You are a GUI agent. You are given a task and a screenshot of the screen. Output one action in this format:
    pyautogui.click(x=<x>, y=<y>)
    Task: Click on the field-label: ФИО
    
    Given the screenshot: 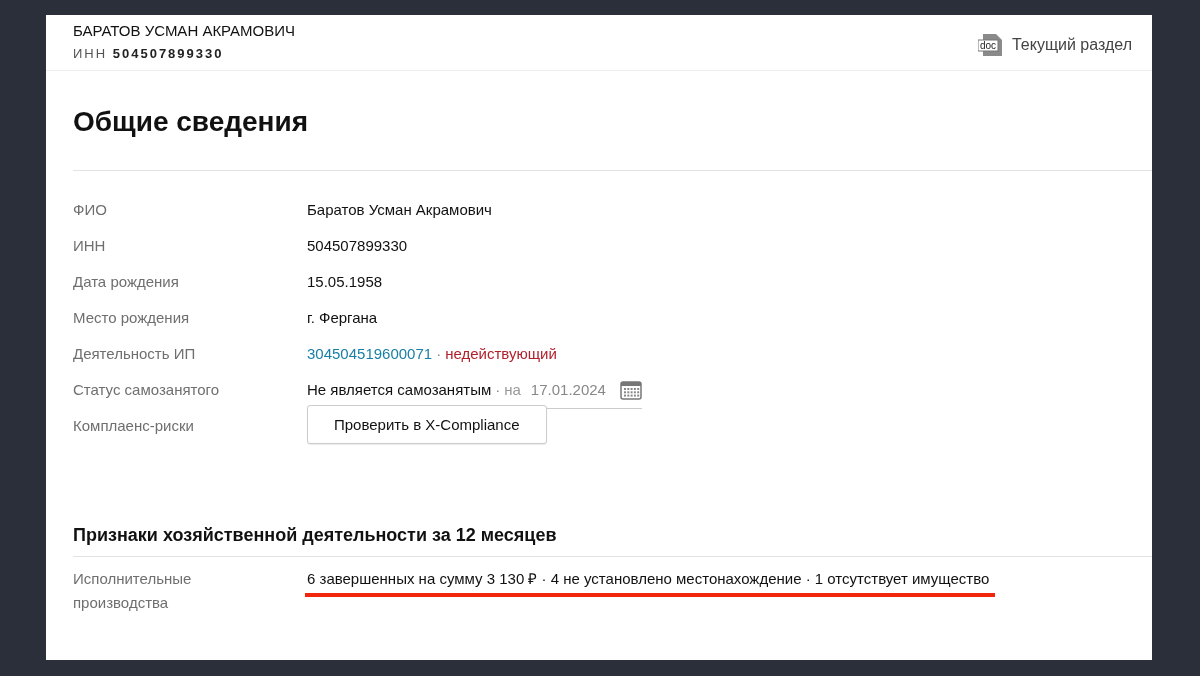 What is the action you would take?
    pyautogui.click(x=90, y=210)
    